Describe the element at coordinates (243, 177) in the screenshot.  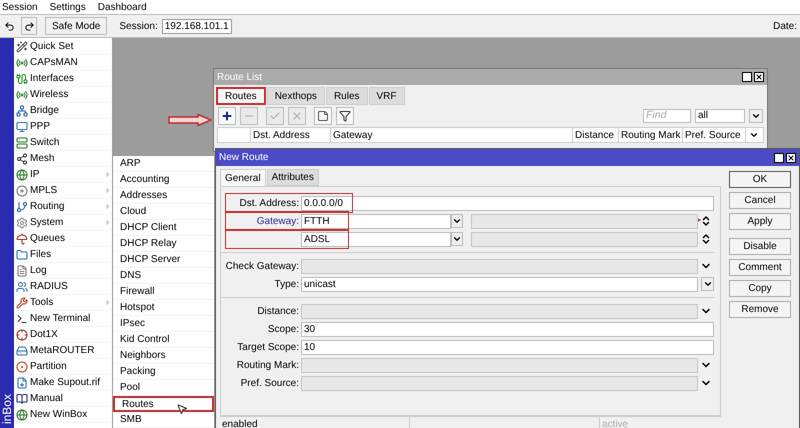
I see `tab: General` at that location.